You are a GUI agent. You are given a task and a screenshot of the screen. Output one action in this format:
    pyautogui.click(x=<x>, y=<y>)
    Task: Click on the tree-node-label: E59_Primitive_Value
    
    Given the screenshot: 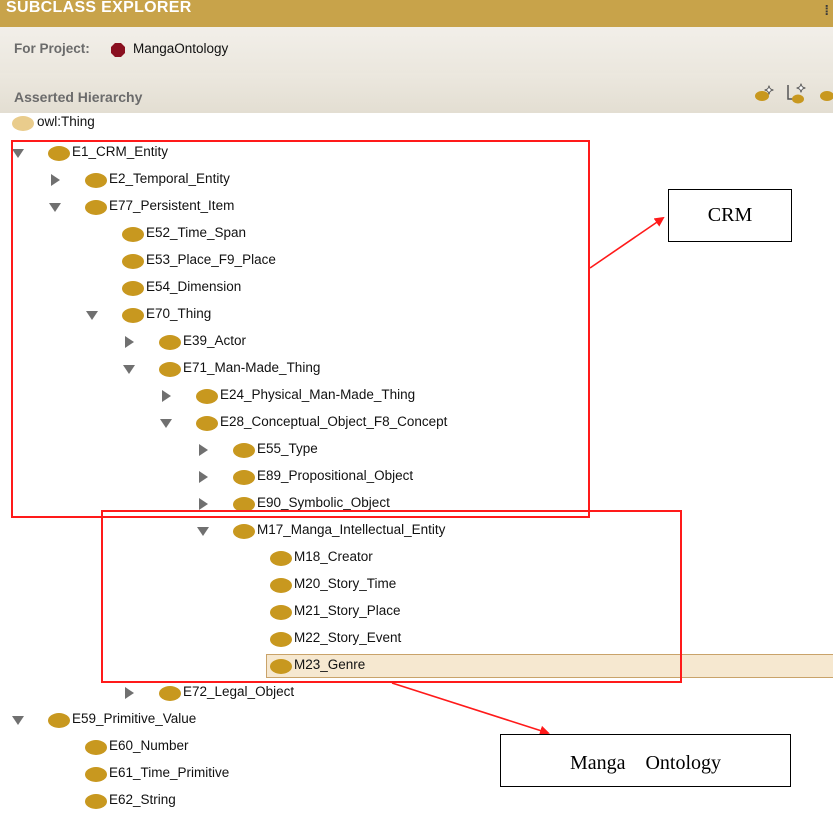 What is the action you would take?
    pyautogui.click(x=134, y=718)
    